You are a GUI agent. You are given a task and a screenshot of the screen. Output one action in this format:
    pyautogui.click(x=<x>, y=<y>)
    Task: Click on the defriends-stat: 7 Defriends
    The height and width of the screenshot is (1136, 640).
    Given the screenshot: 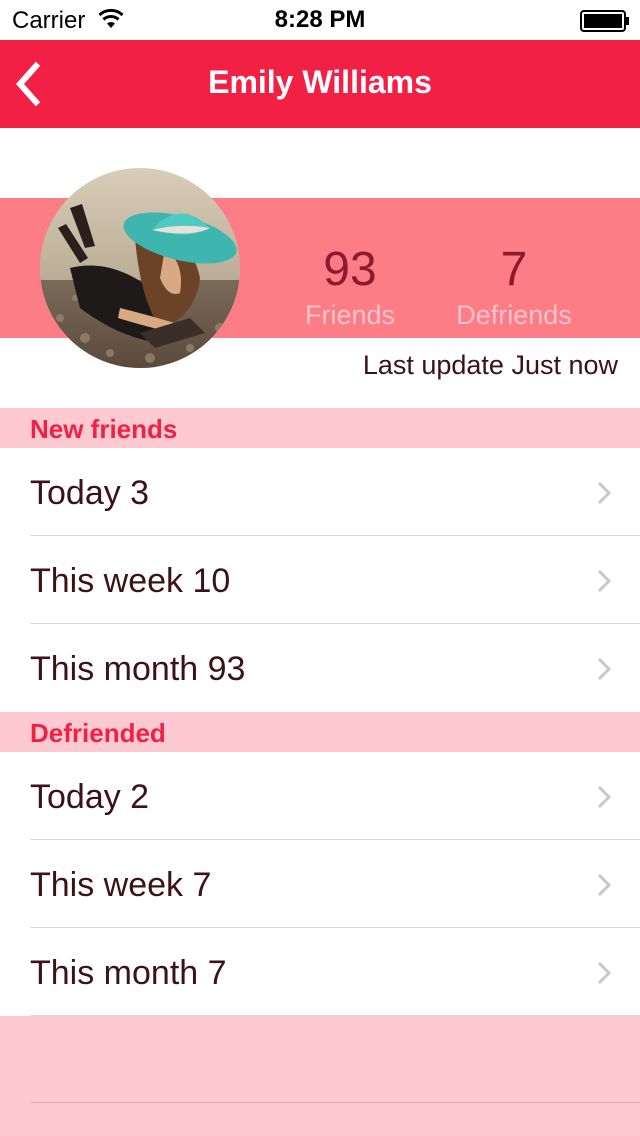 What is the action you would take?
    pyautogui.click(x=514, y=287)
    